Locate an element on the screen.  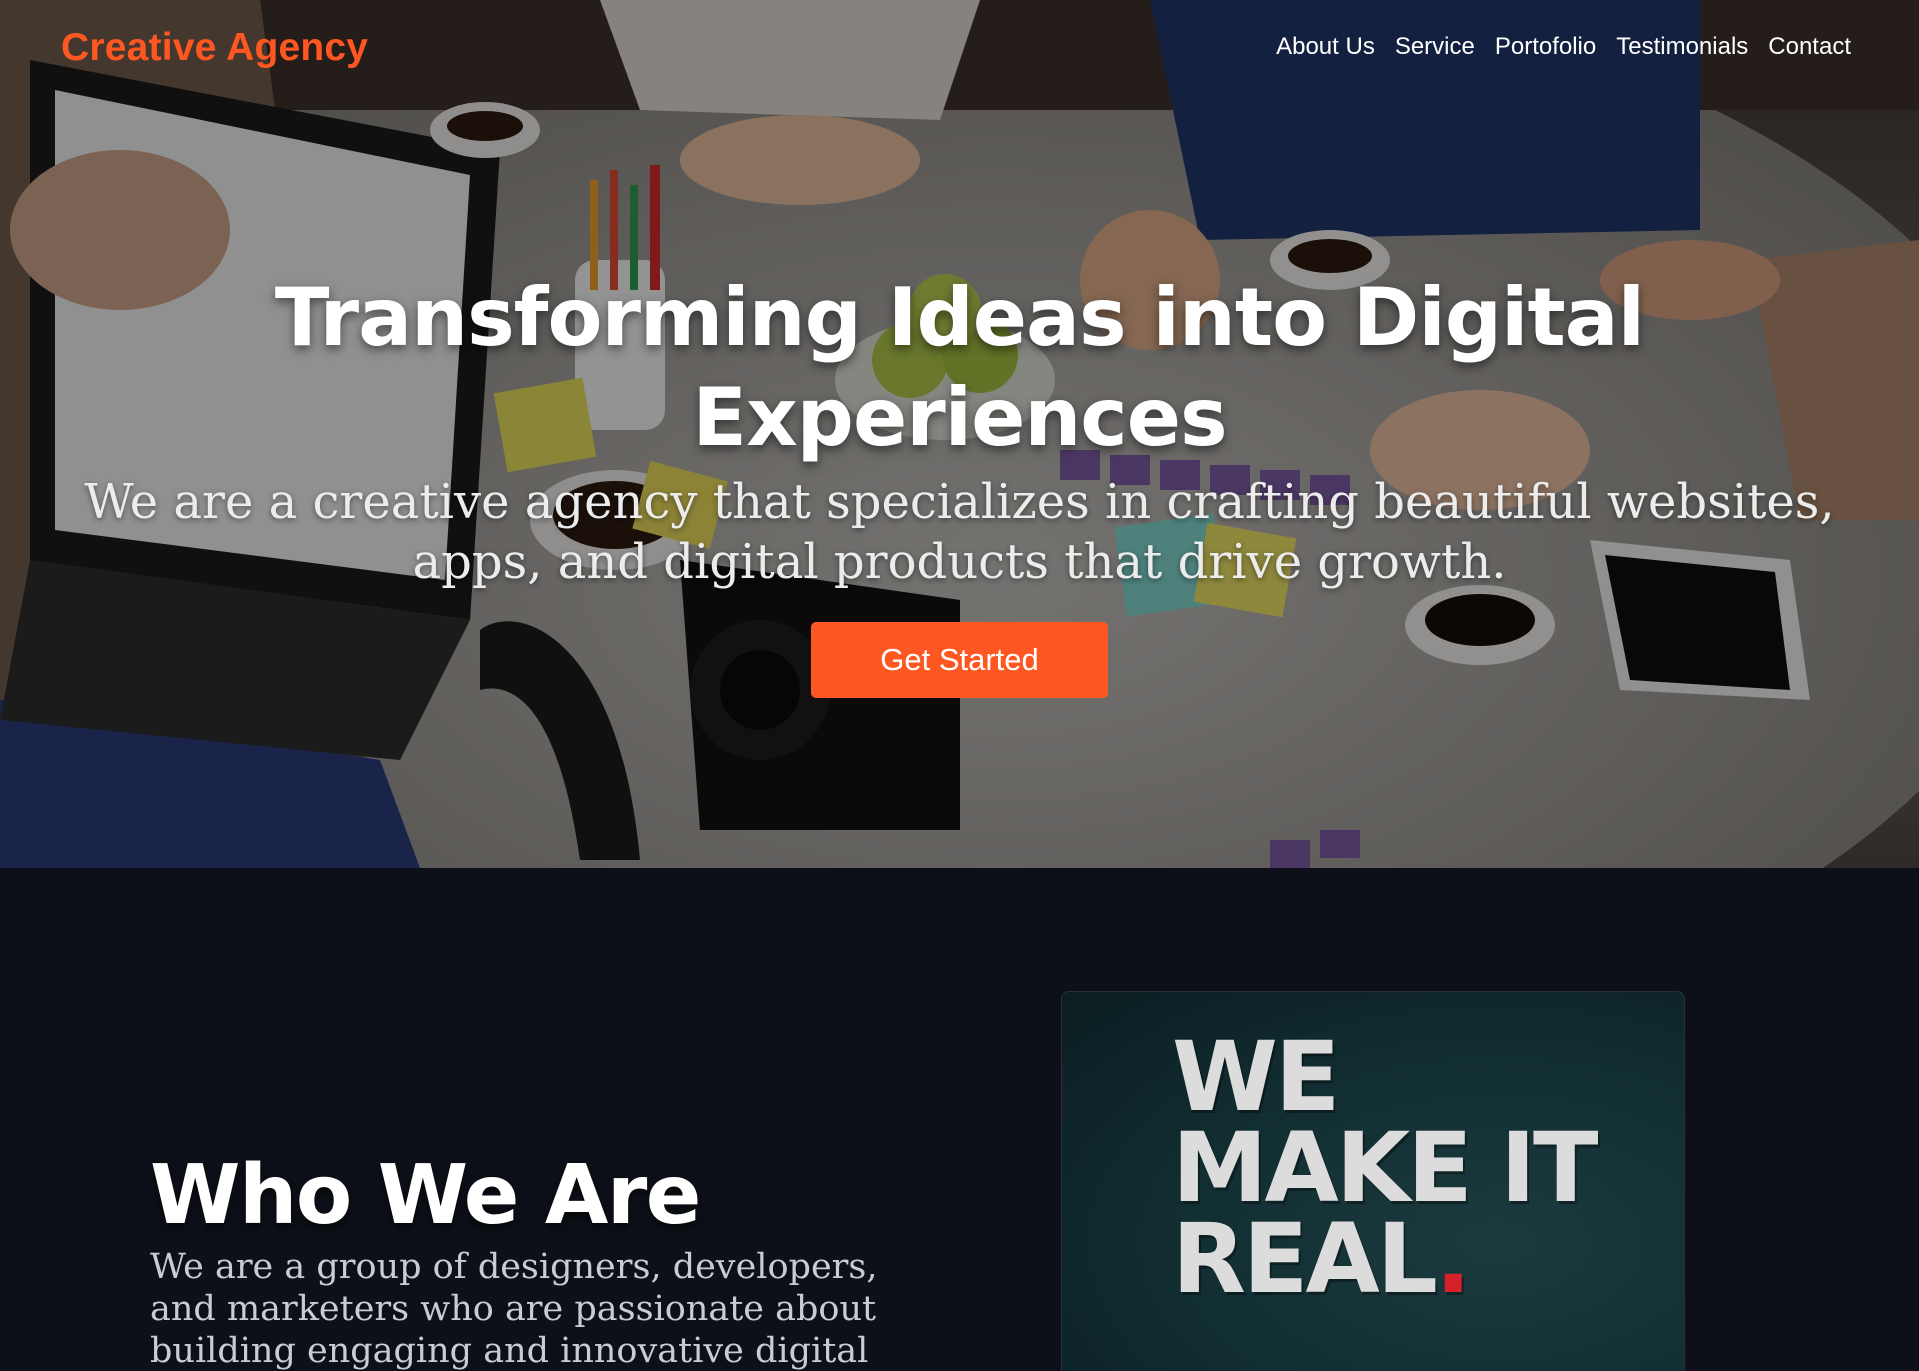
image-text-real: REAL is located at coordinates (1305, 1259).